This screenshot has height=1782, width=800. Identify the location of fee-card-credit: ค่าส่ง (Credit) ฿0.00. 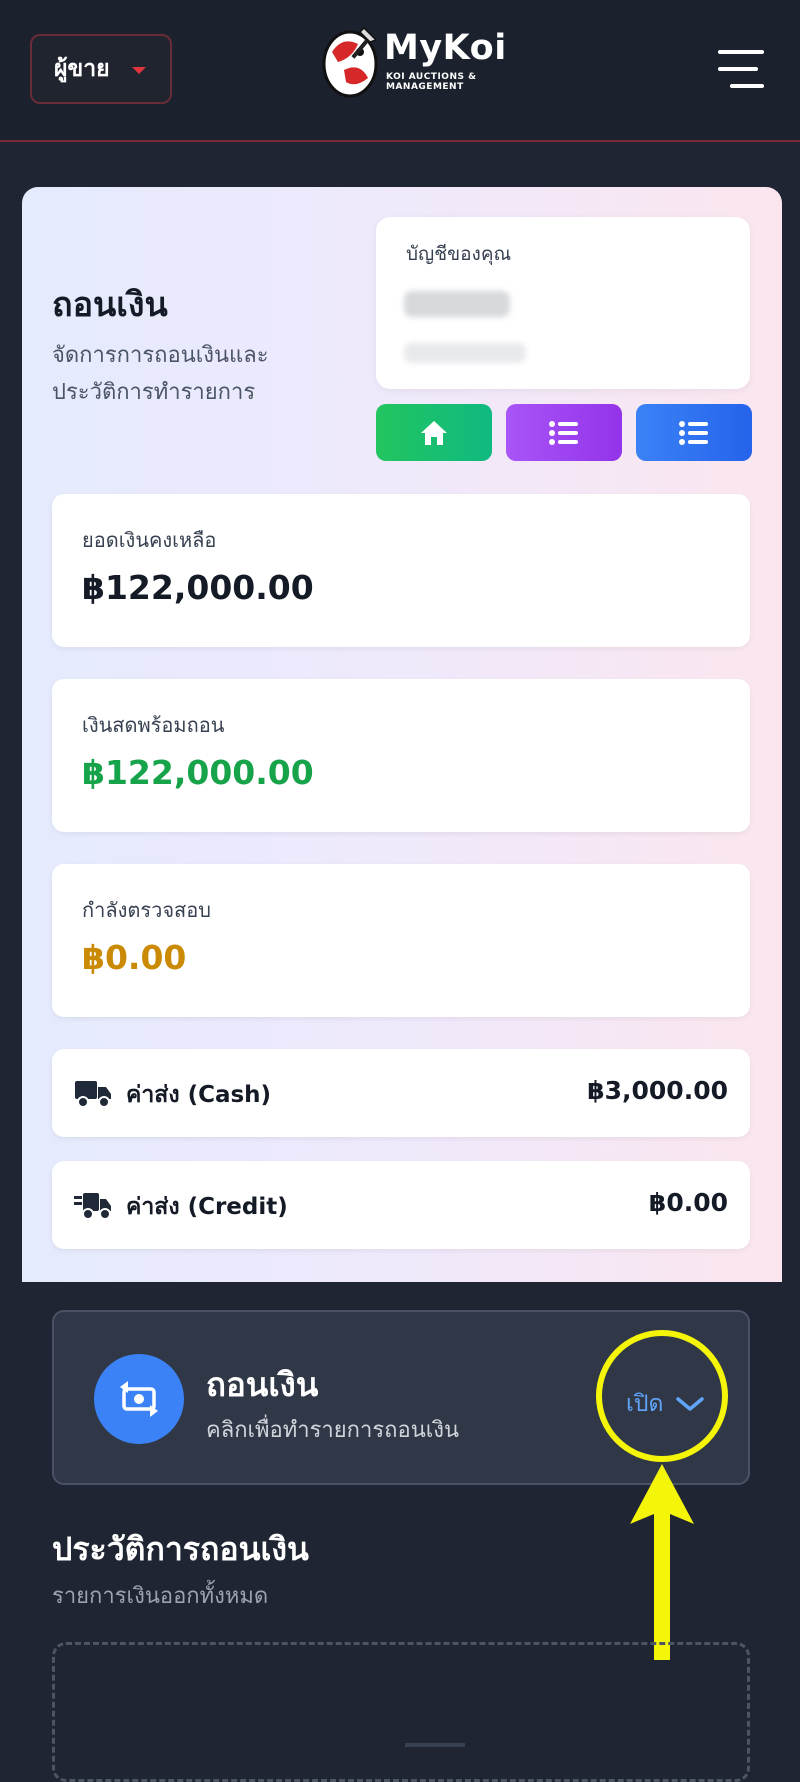
(401, 1205).